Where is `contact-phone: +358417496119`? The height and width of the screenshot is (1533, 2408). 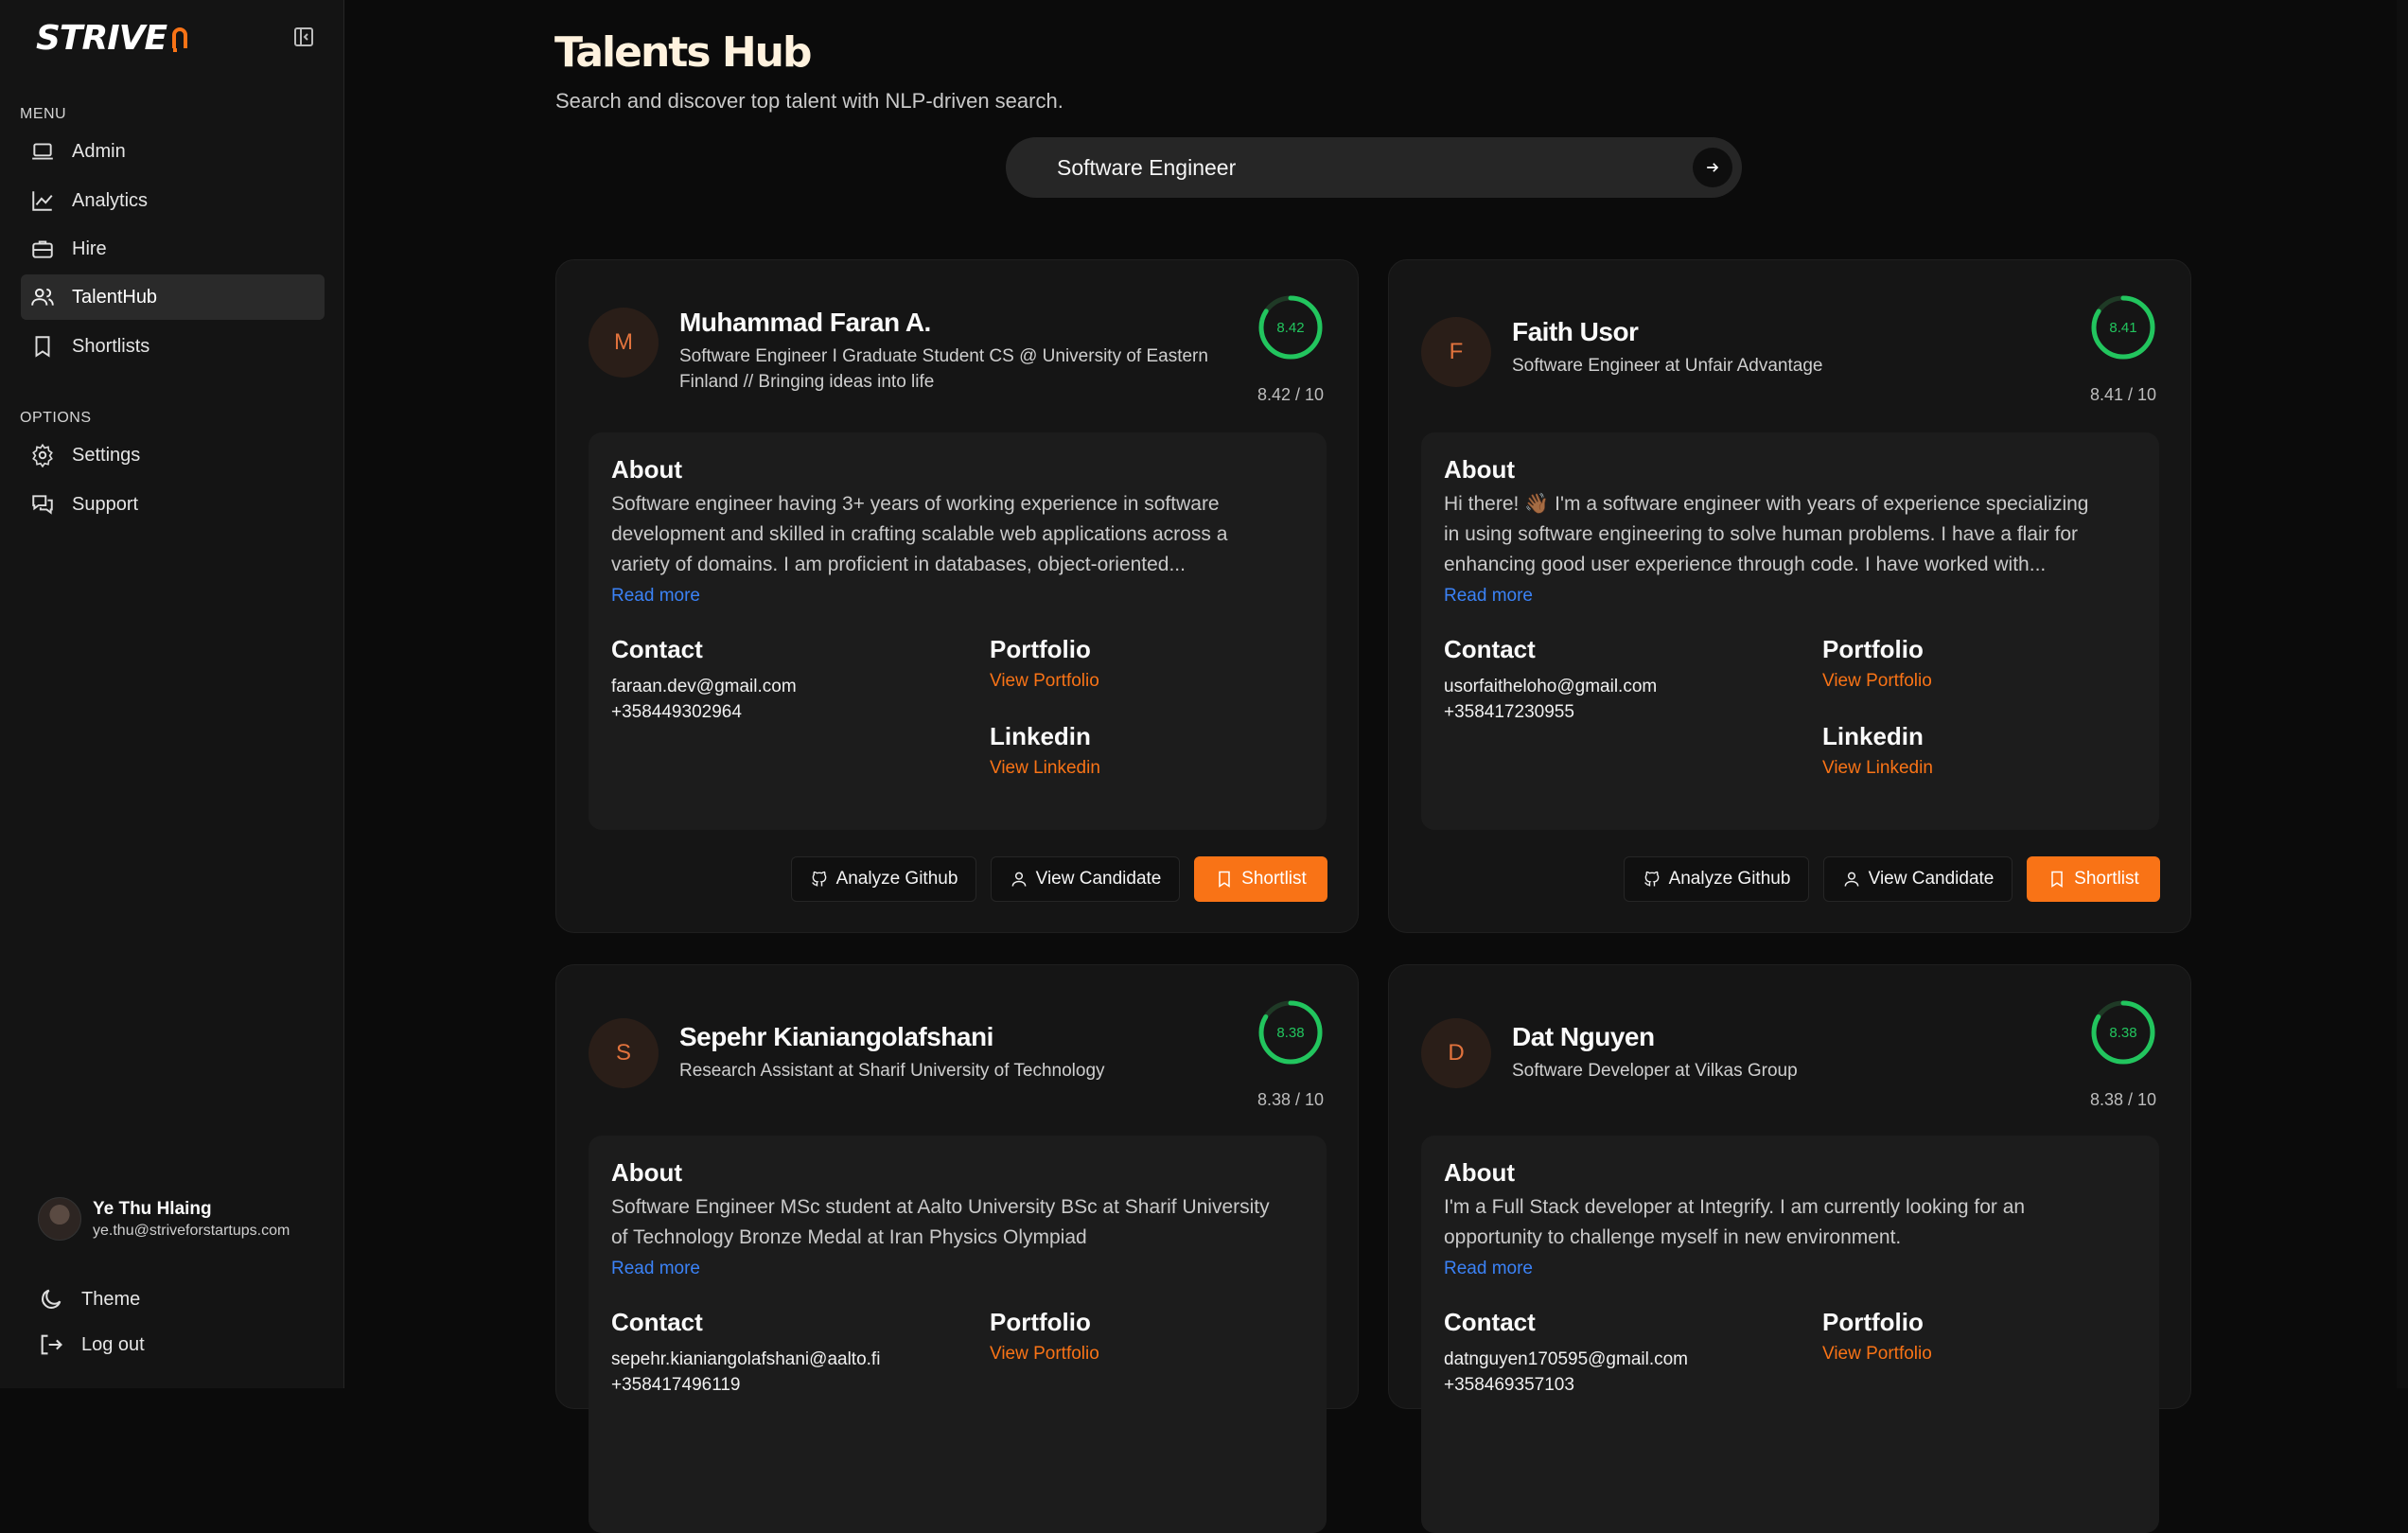 contact-phone: +358417496119 is located at coordinates (676, 1385).